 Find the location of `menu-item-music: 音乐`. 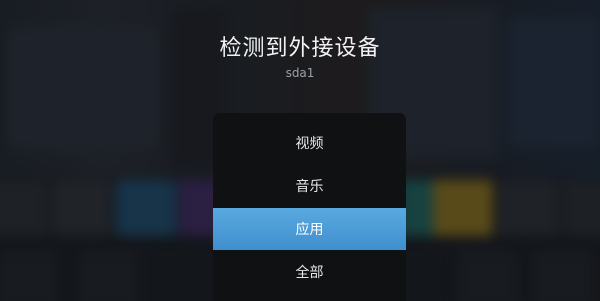

menu-item-music: 音乐 is located at coordinates (309, 186).